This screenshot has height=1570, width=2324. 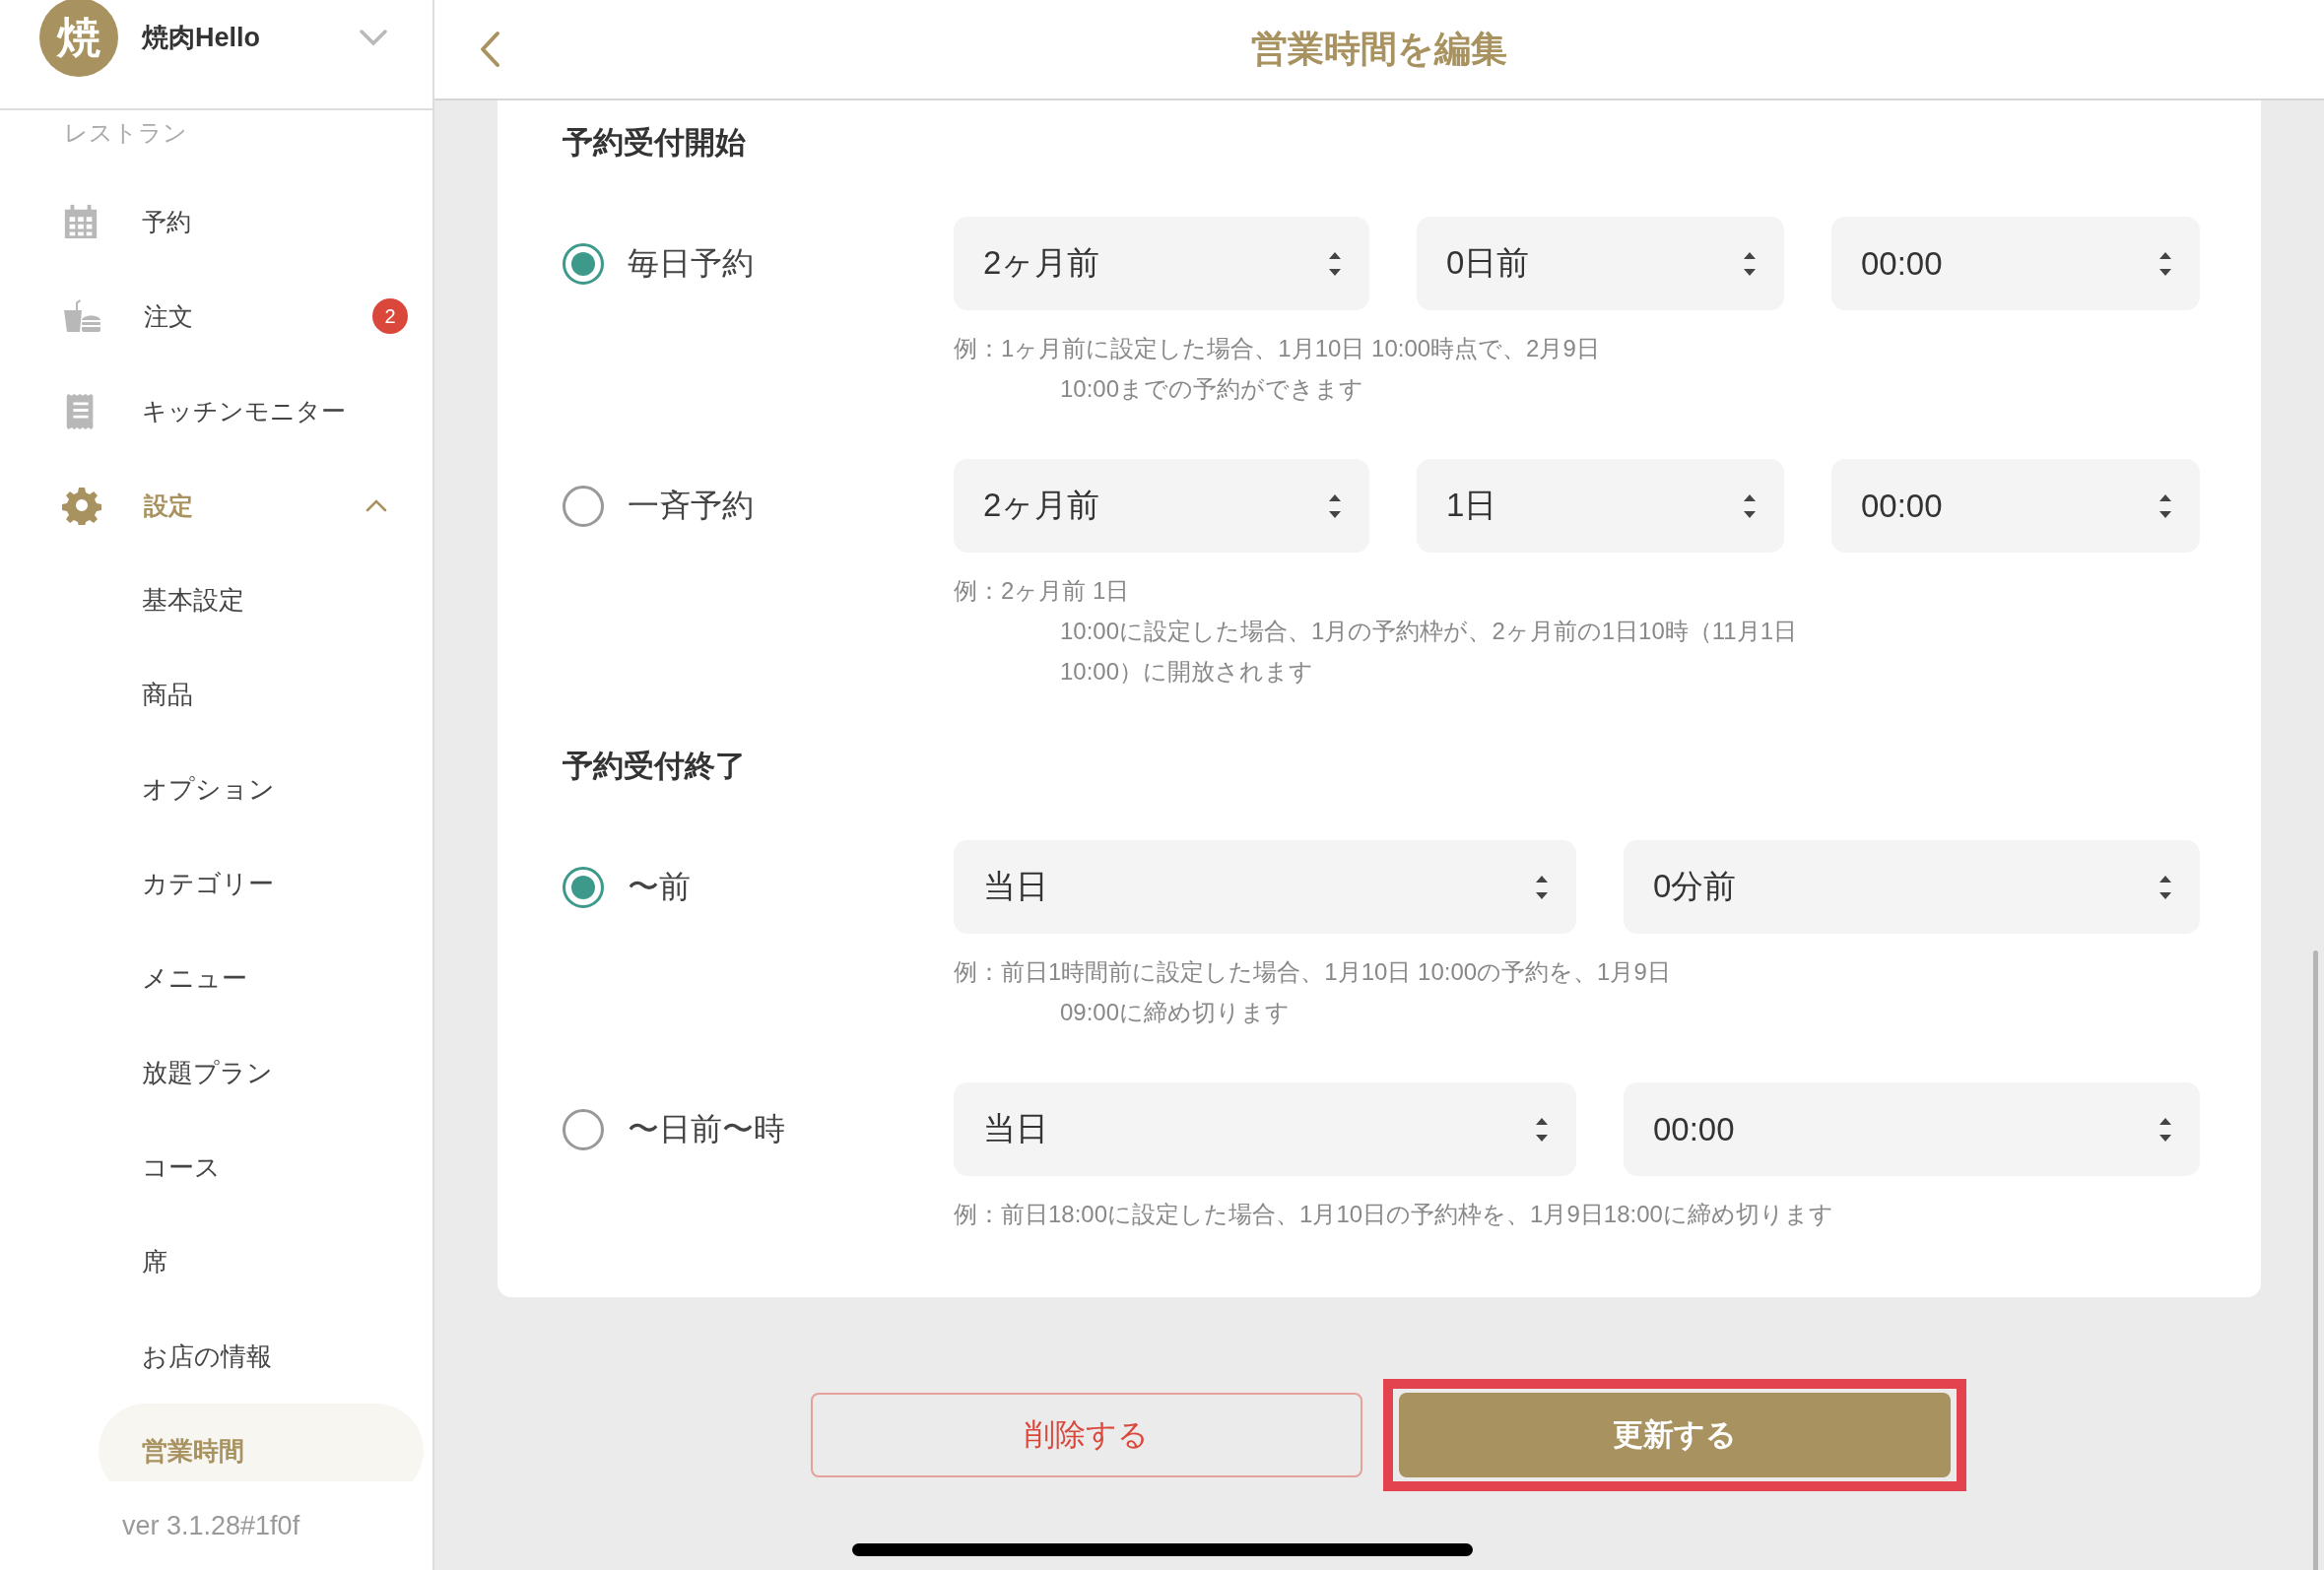 What do you see at coordinates (201, 37) in the screenshot?
I see `shop-name: 焼肉Hello` at bounding box center [201, 37].